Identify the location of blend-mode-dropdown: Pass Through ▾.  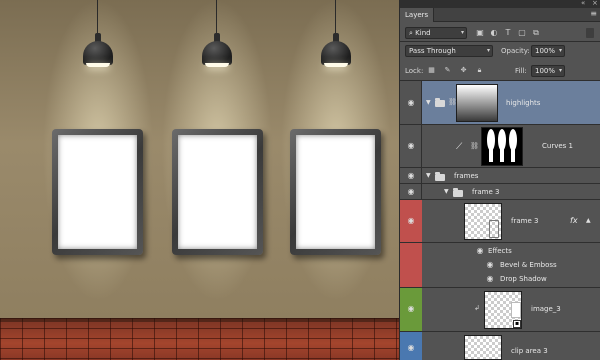
(449, 51).